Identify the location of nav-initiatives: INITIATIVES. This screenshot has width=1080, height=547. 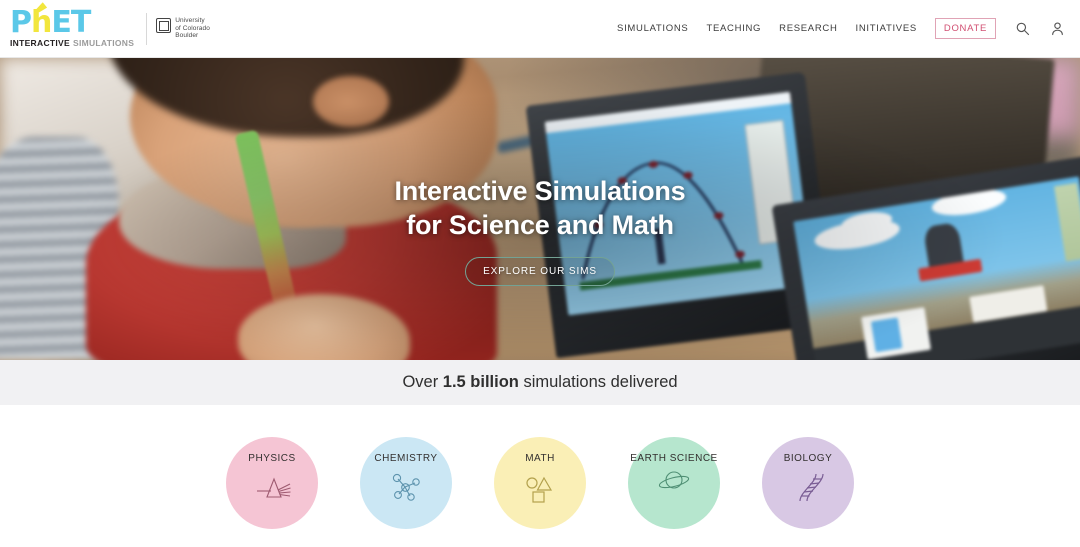
(886, 28).